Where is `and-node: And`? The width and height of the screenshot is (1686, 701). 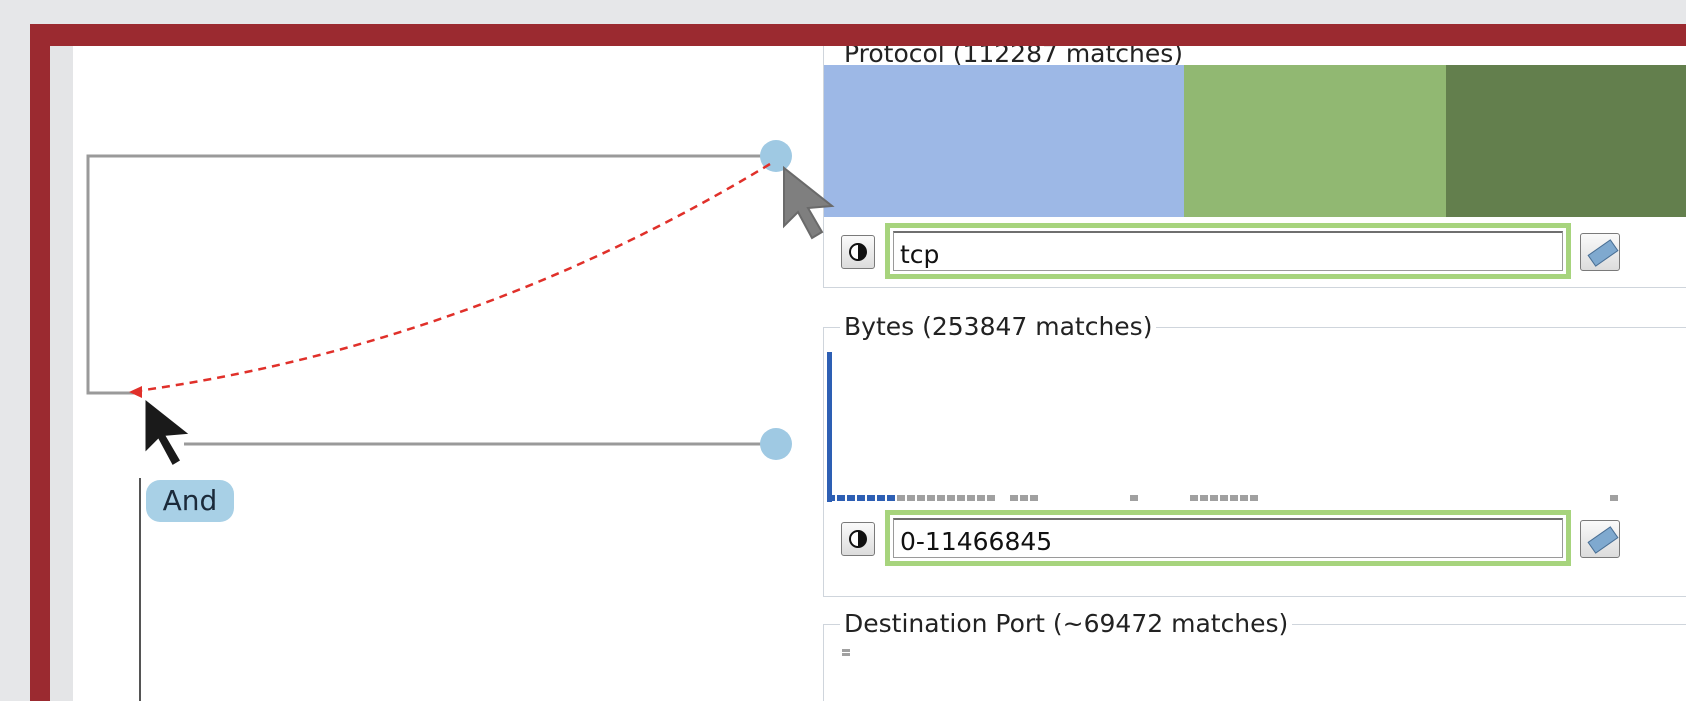
and-node: And is located at coordinates (190, 501).